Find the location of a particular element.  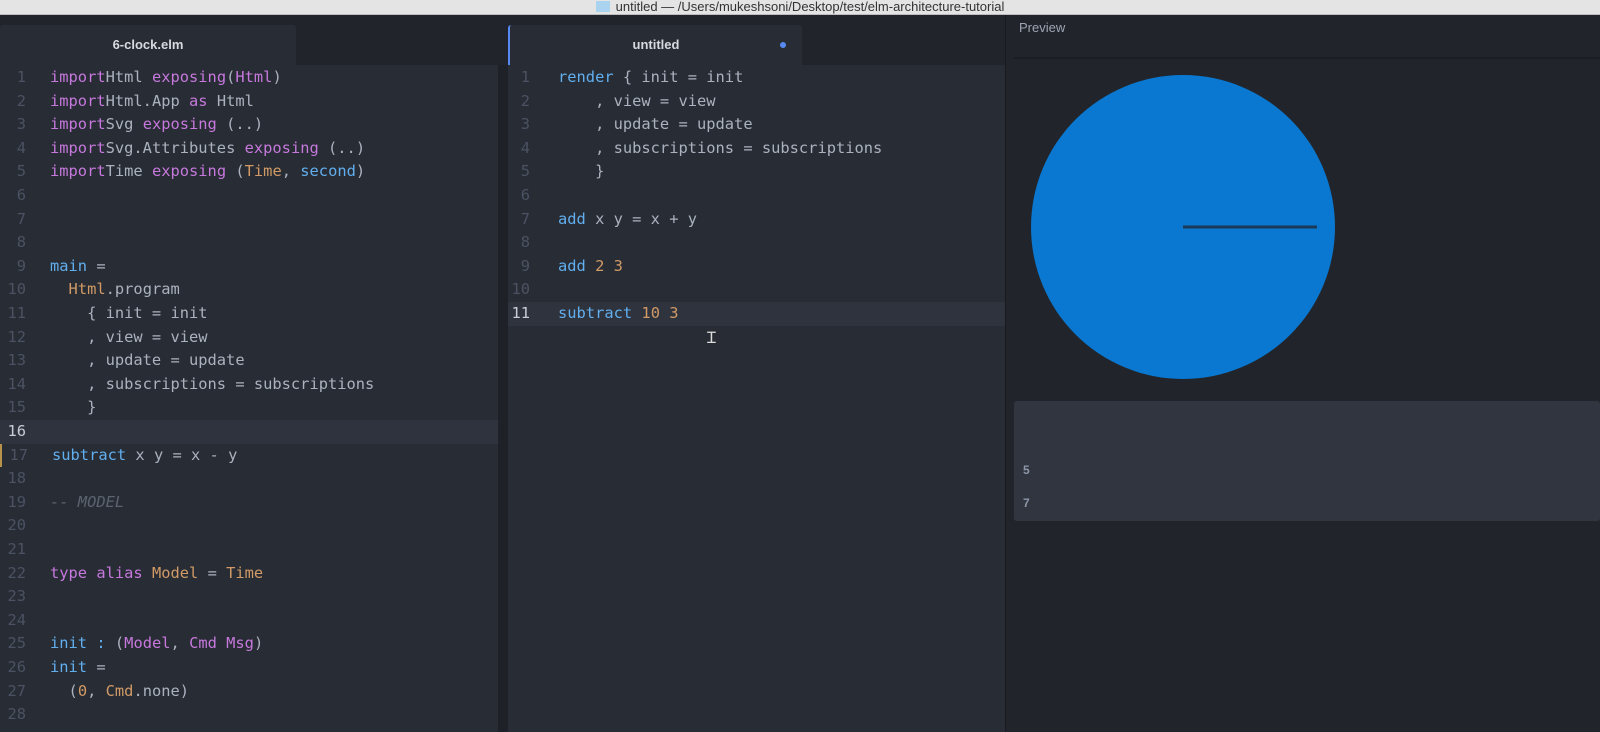

line-number: 4 is located at coordinates (525, 147).